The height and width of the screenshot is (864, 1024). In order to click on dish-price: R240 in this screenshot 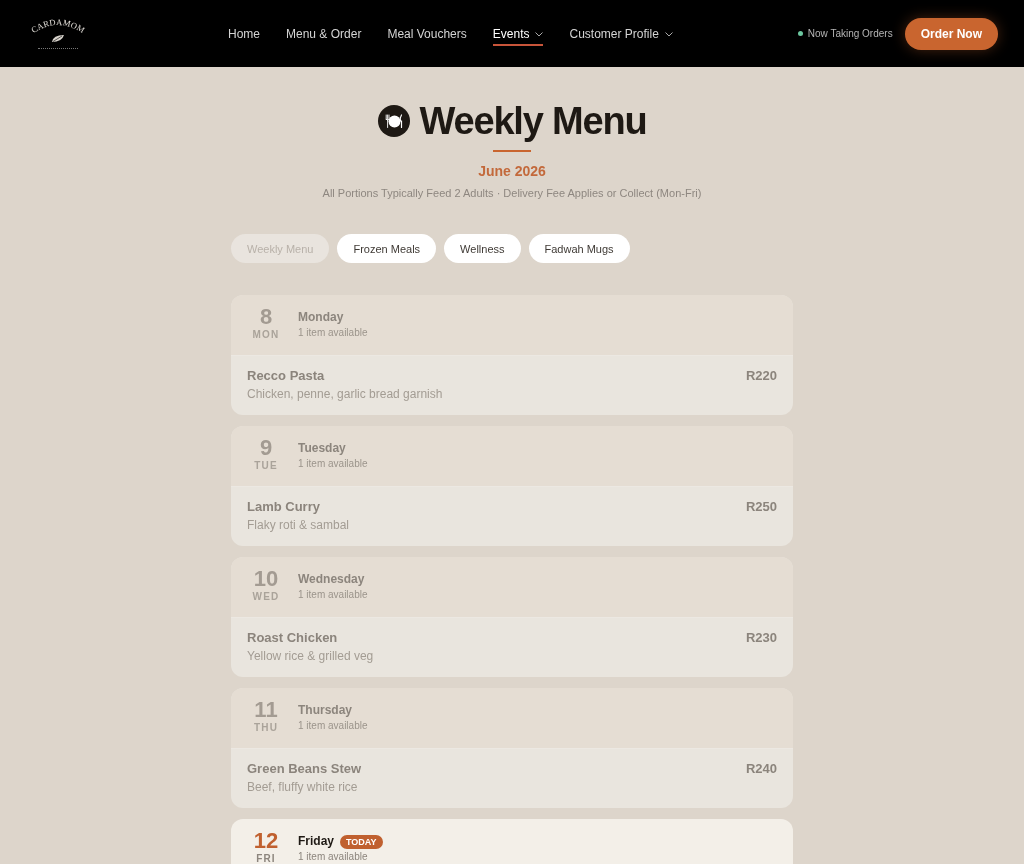, I will do `click(761, 769)`.